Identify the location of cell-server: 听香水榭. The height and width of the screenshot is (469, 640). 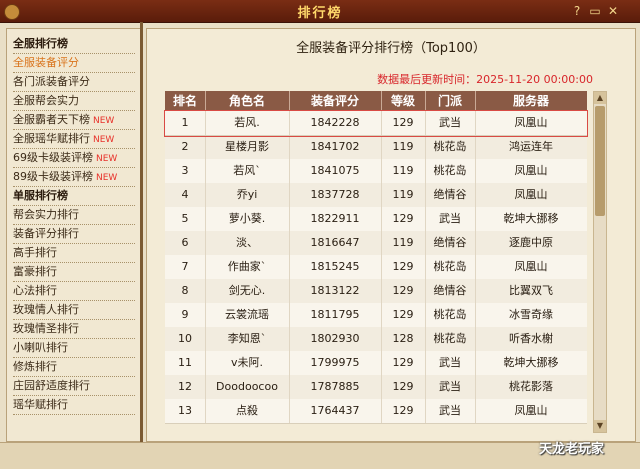
(531, 338).